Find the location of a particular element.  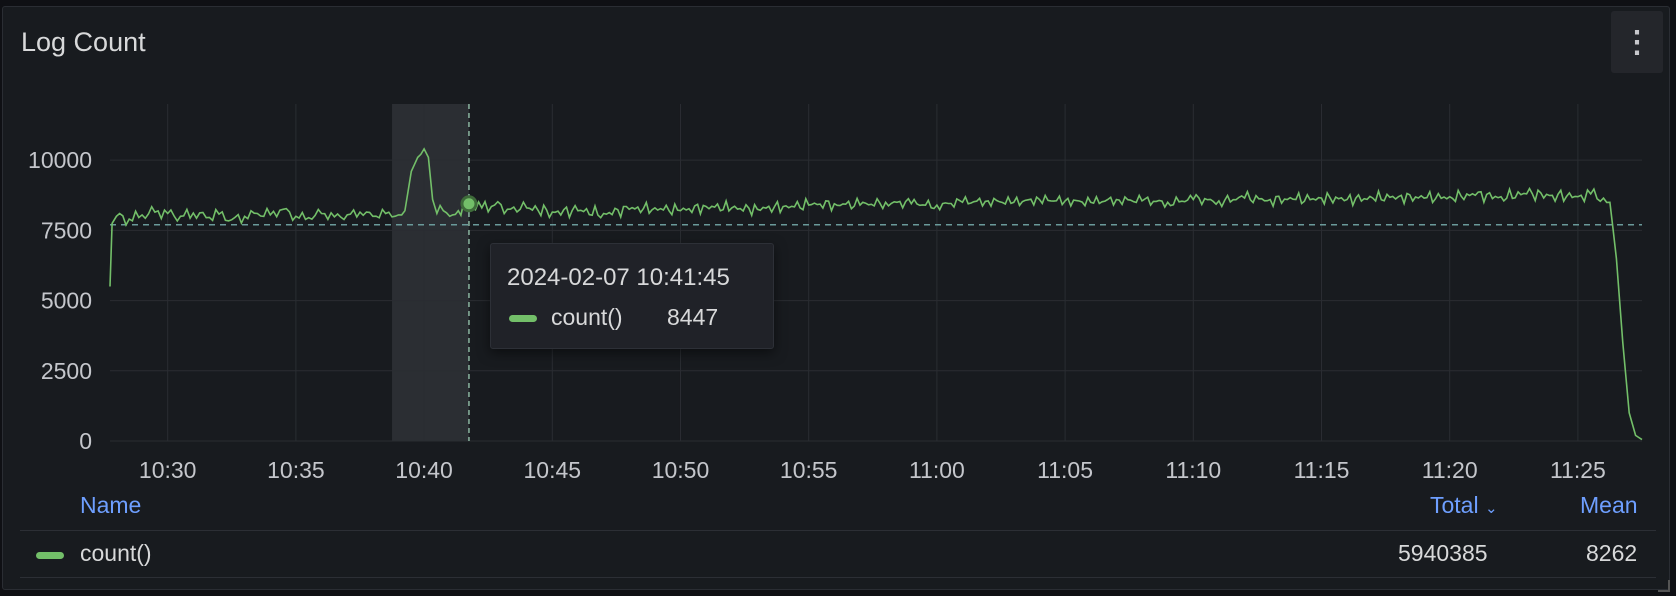

legend-divider is located at coordinates (838, 530).